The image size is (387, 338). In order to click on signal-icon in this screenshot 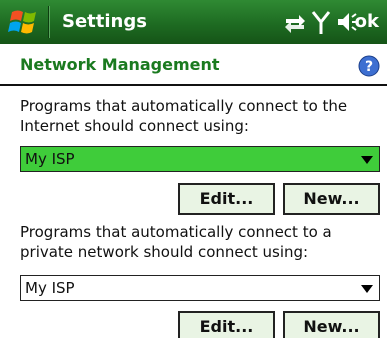, I will do `click(321, 22)`.